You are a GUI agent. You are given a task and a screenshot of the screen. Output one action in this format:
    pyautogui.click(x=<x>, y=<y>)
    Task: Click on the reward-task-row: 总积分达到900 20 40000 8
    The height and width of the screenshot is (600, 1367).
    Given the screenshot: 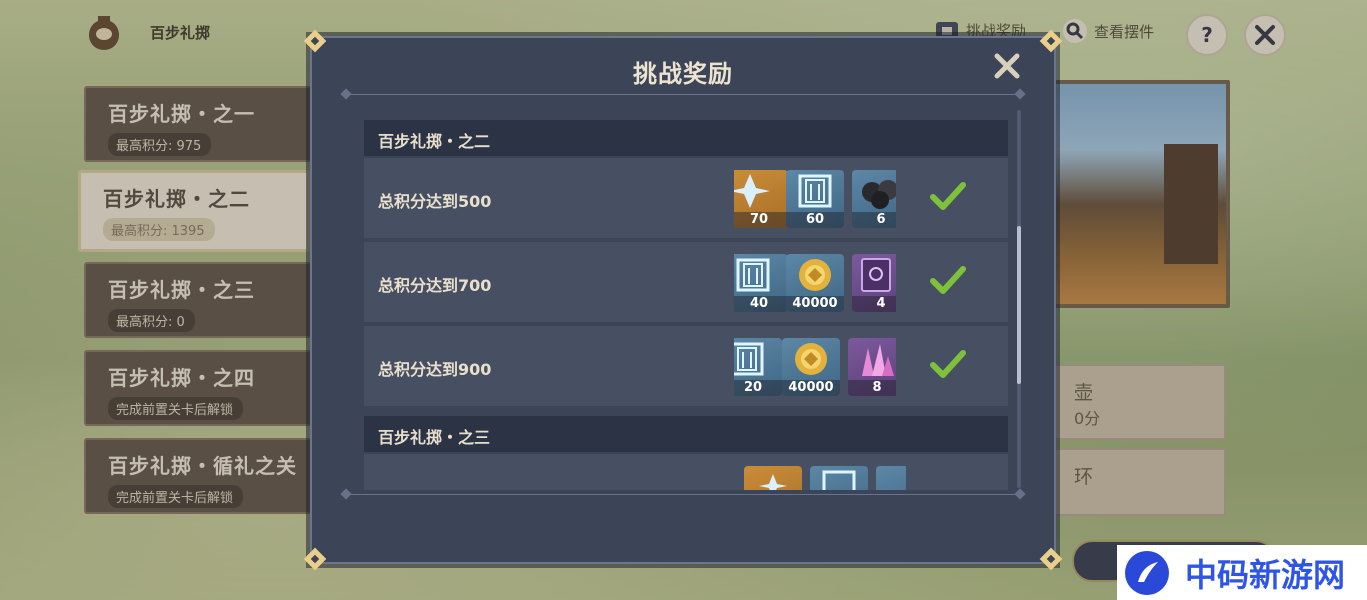 What is the action you would take?
    pyautogui.click(x=686, y=366)
    